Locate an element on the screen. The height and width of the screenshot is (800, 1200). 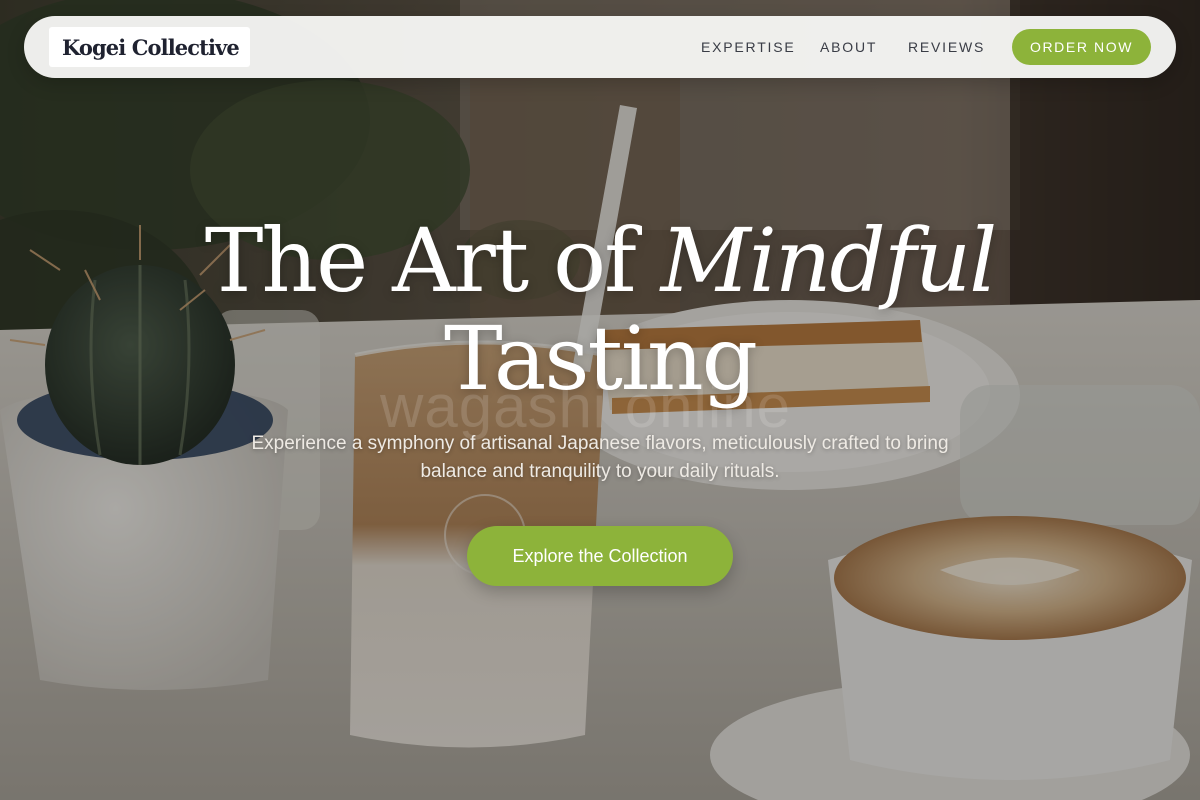
hero-title-accent: Mindful is located at coordinates (829, 260).